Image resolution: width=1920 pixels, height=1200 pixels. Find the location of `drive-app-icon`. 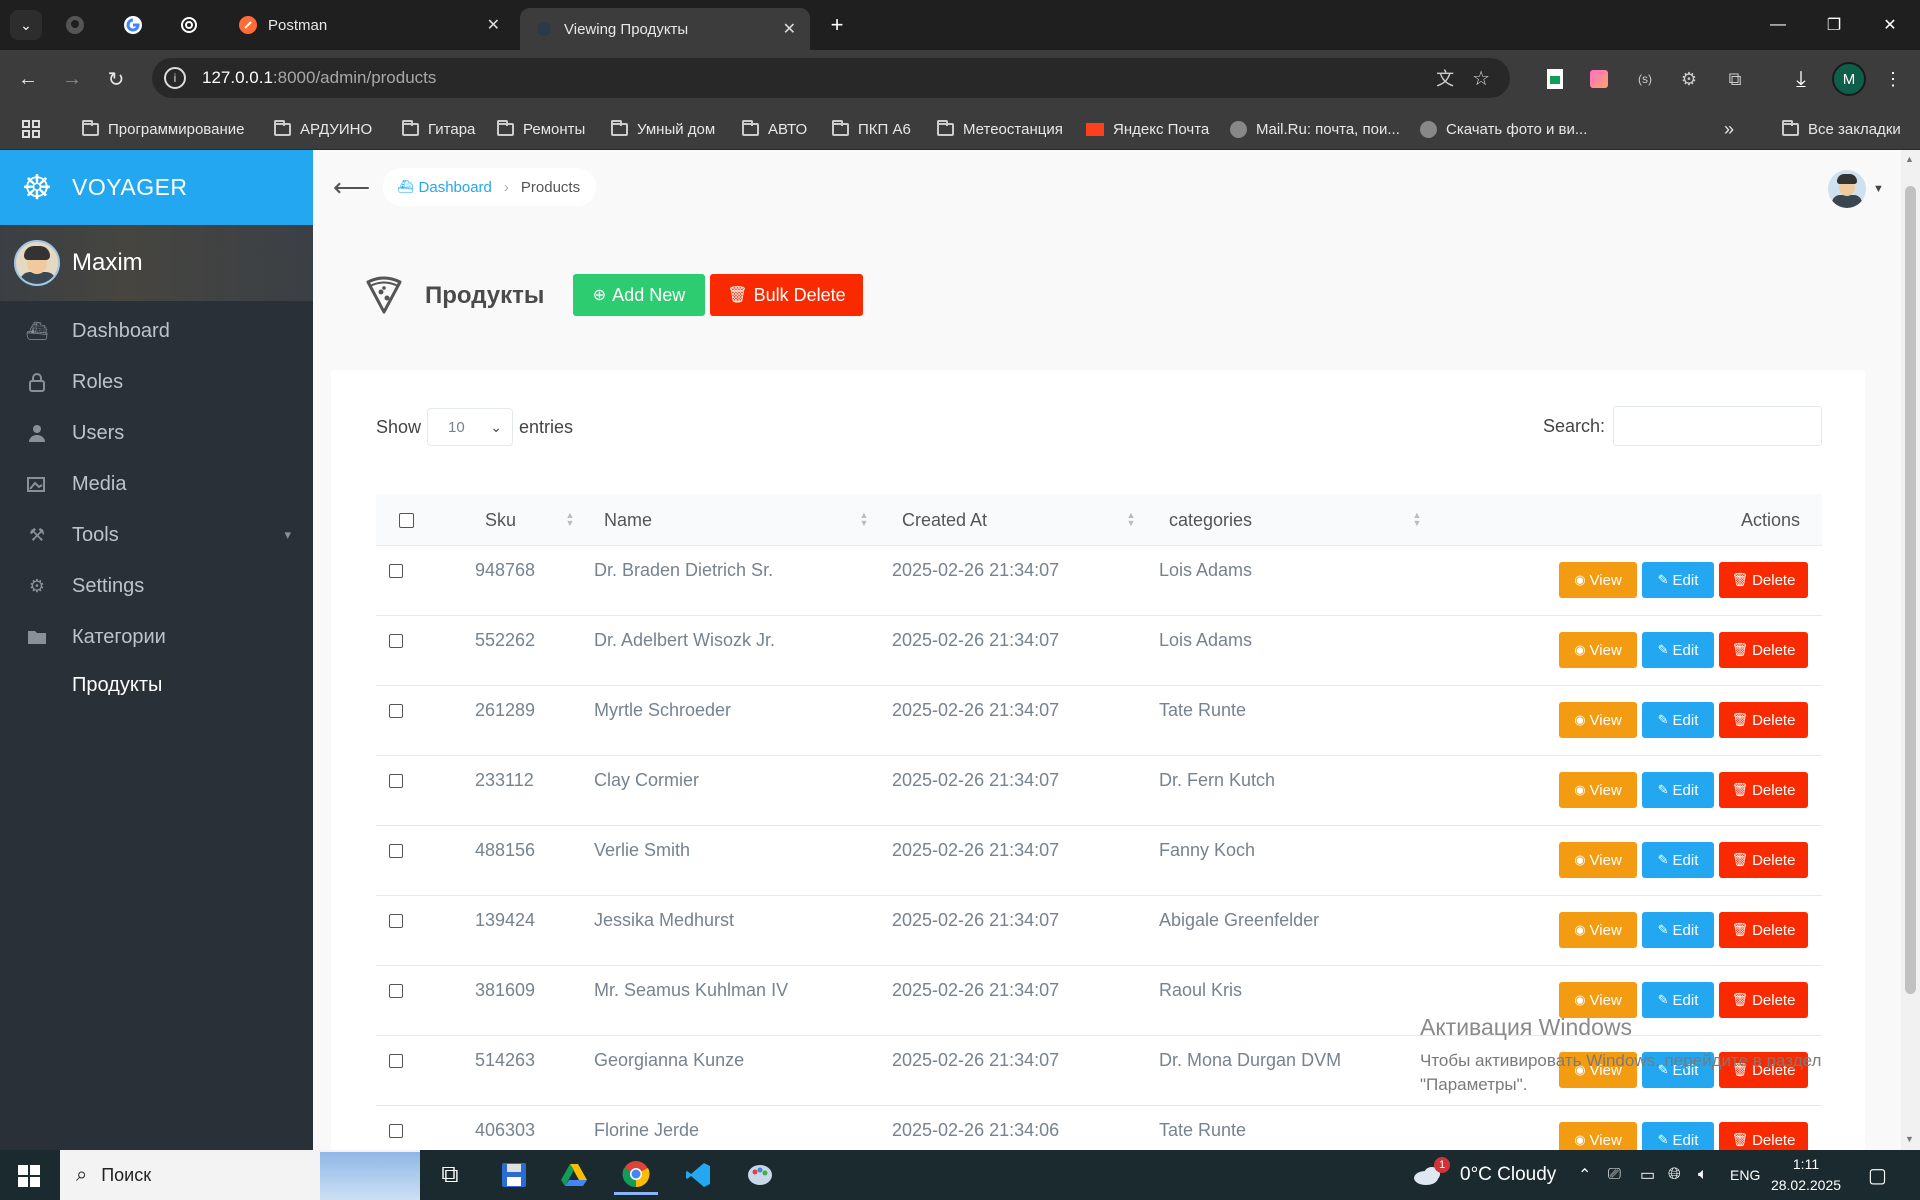

drive-app-icon is located at coordinates (574, 1175).